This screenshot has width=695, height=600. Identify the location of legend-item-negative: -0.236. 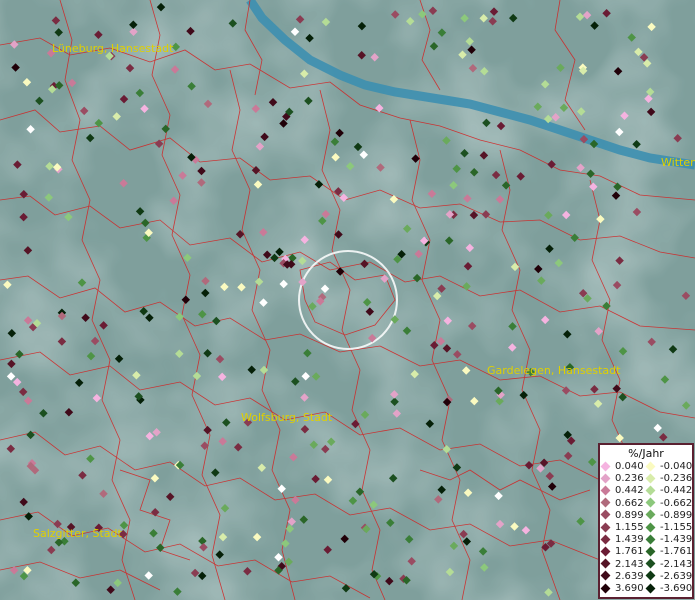
(669, 479).